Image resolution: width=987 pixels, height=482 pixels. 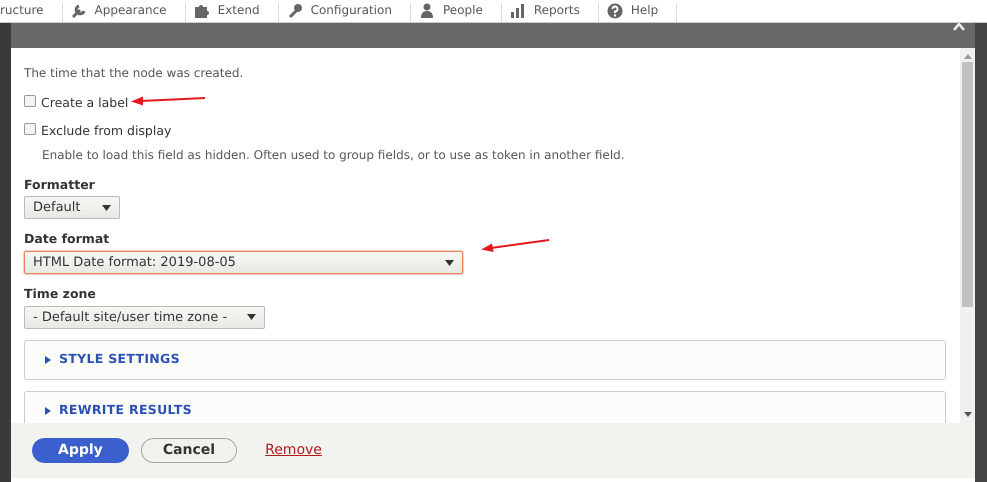 I want to click on toolbar-link: Configuration, so click(x=351, y=10).